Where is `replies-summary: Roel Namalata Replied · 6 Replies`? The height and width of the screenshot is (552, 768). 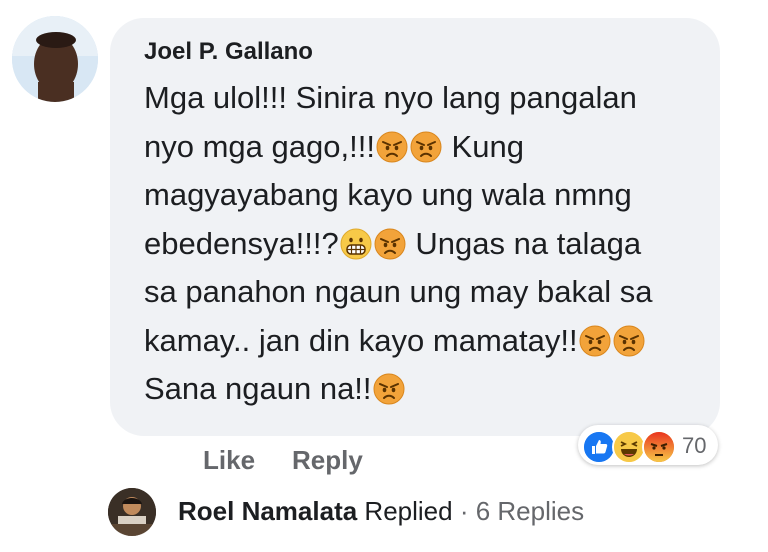 replies-summary: Roel Namalata Replied · 6 Replies is located at coordinates (381, 511).